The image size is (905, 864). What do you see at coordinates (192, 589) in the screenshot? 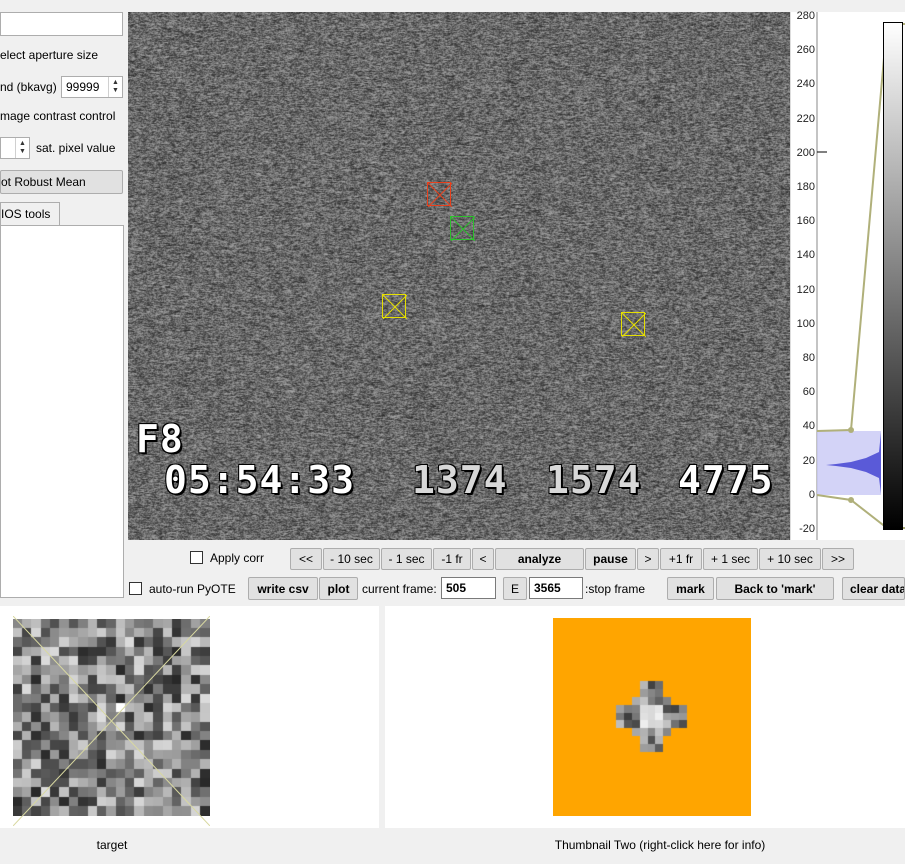
I see `auto-run-pyote-label: auto-run PyOTE` at bounding box center [192, 589].